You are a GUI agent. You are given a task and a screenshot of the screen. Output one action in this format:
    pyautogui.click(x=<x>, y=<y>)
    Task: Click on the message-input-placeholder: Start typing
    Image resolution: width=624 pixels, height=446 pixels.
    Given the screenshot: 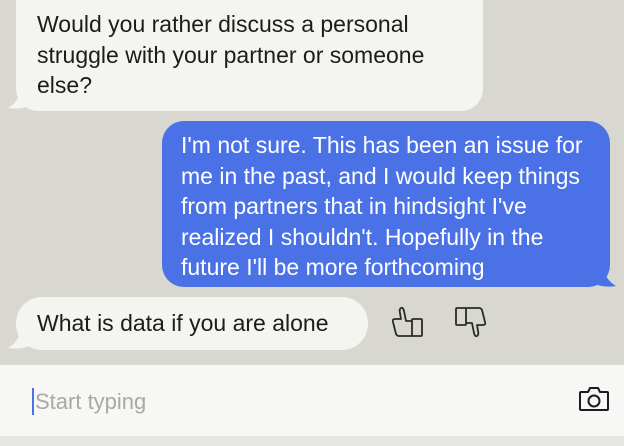 What is the action you would take?
    pyautogui.click(x=90, y=402)
    